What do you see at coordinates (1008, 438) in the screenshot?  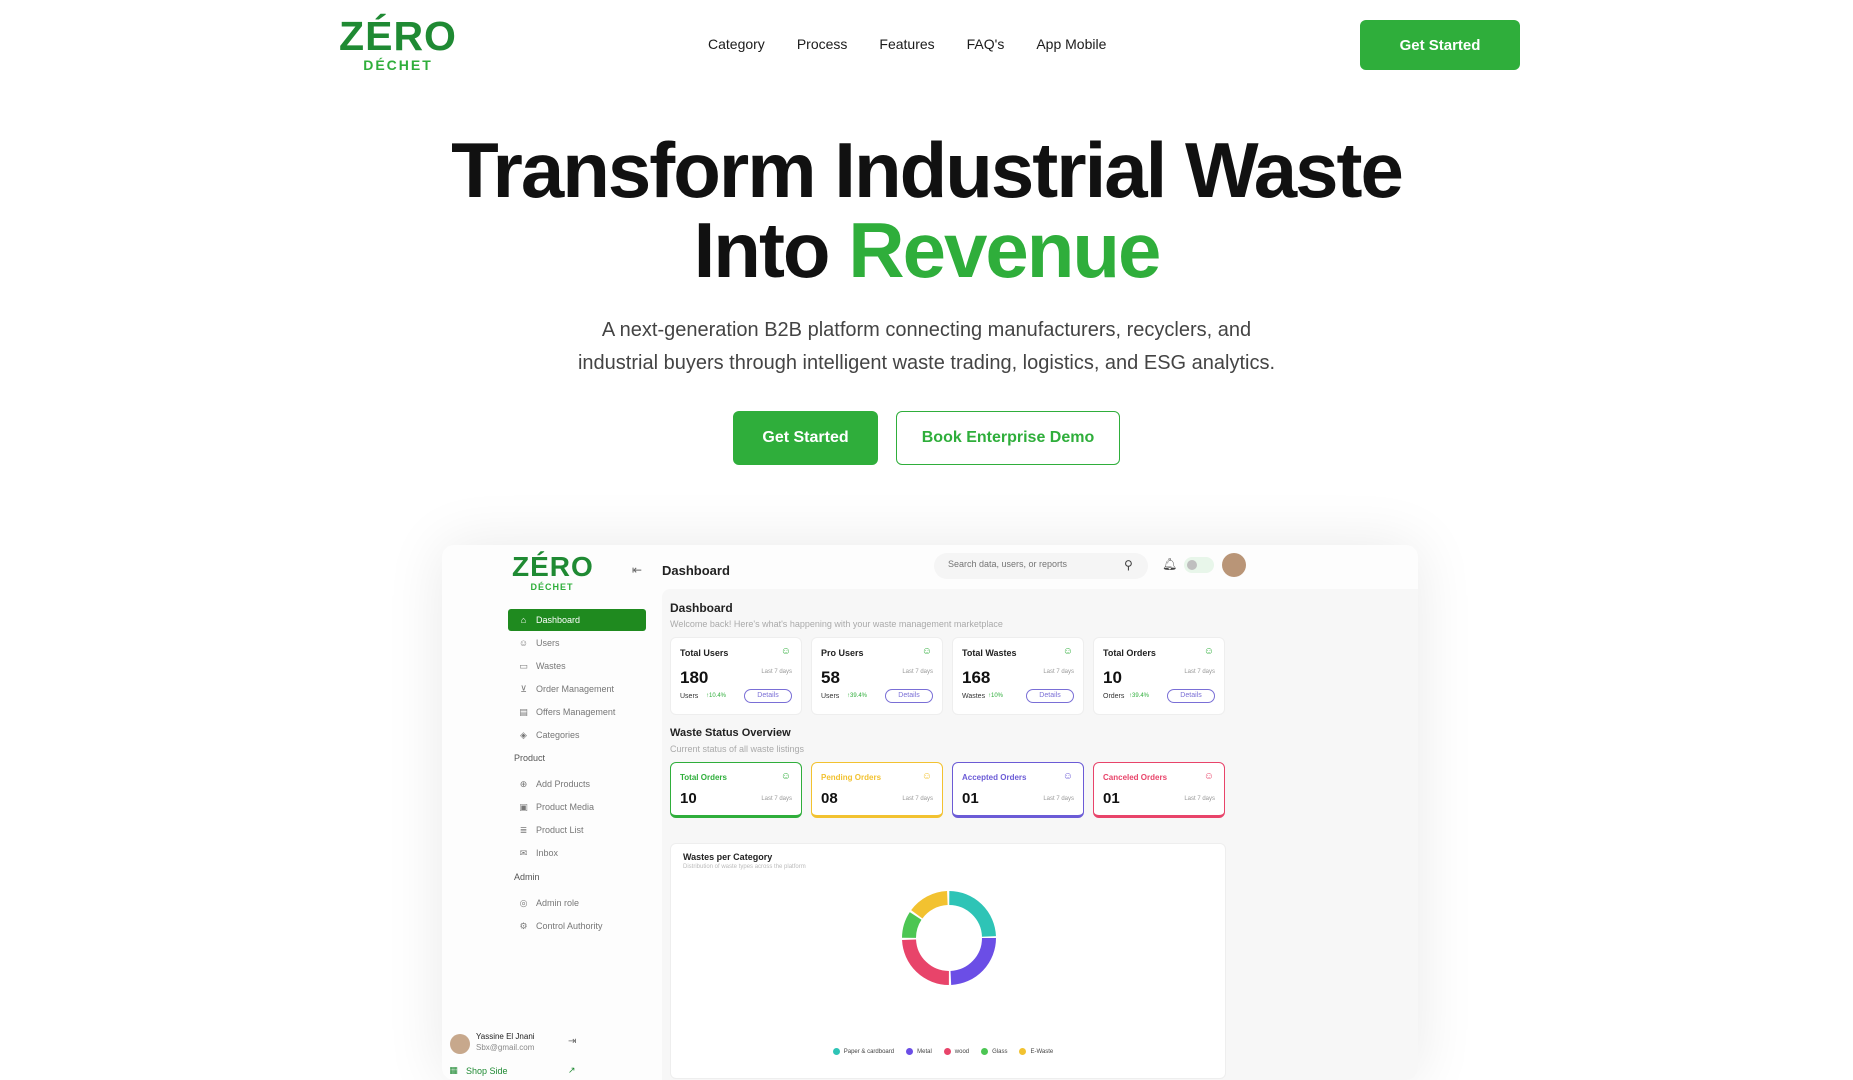 I see `book-demo-button: Book Enterprise Demo` at bounding box center [1008, 438].